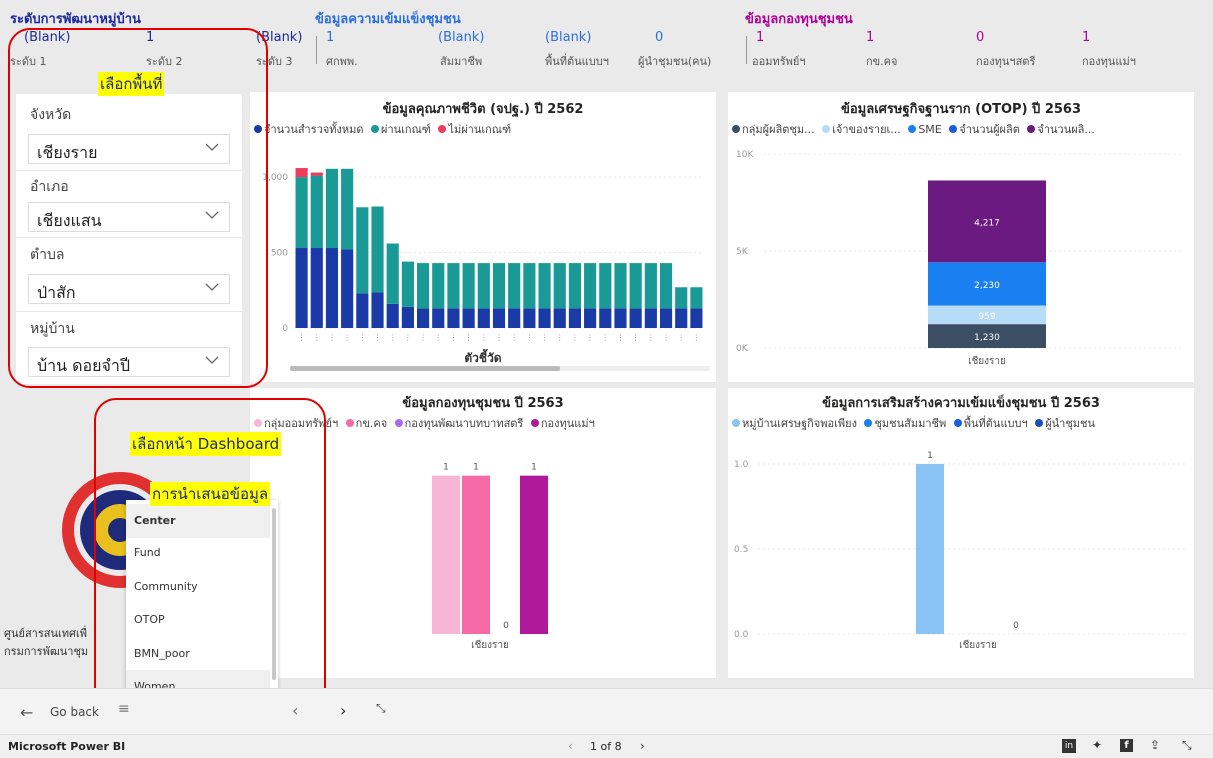 This screenshot has width=1213, height=758. I want to click on legend-label: หมู่บ้านเศรษฐกิจพอเพียง, so click(799, 423).